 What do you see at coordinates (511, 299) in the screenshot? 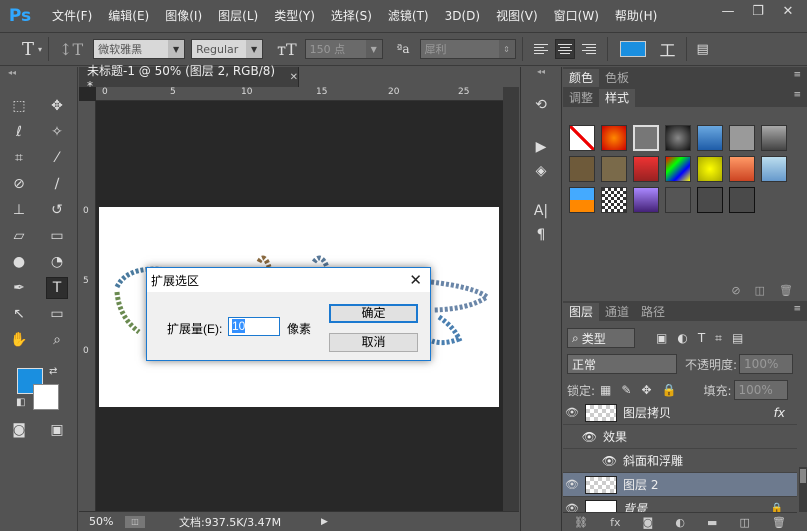
I see `vertical-scrollbar` at bounding box center [511, 299].